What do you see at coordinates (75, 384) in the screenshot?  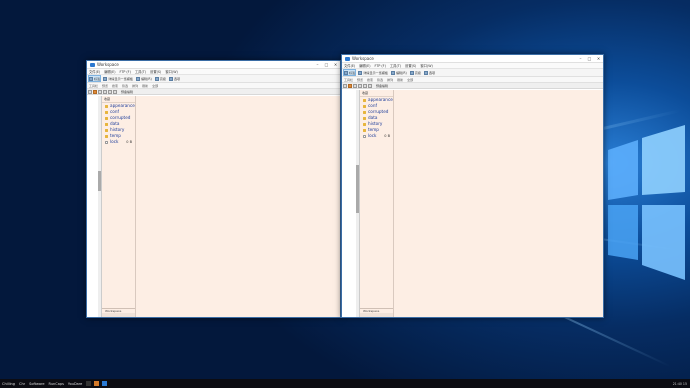 I see `taskbar-item: YouDare` at bounding box center [75, 384].